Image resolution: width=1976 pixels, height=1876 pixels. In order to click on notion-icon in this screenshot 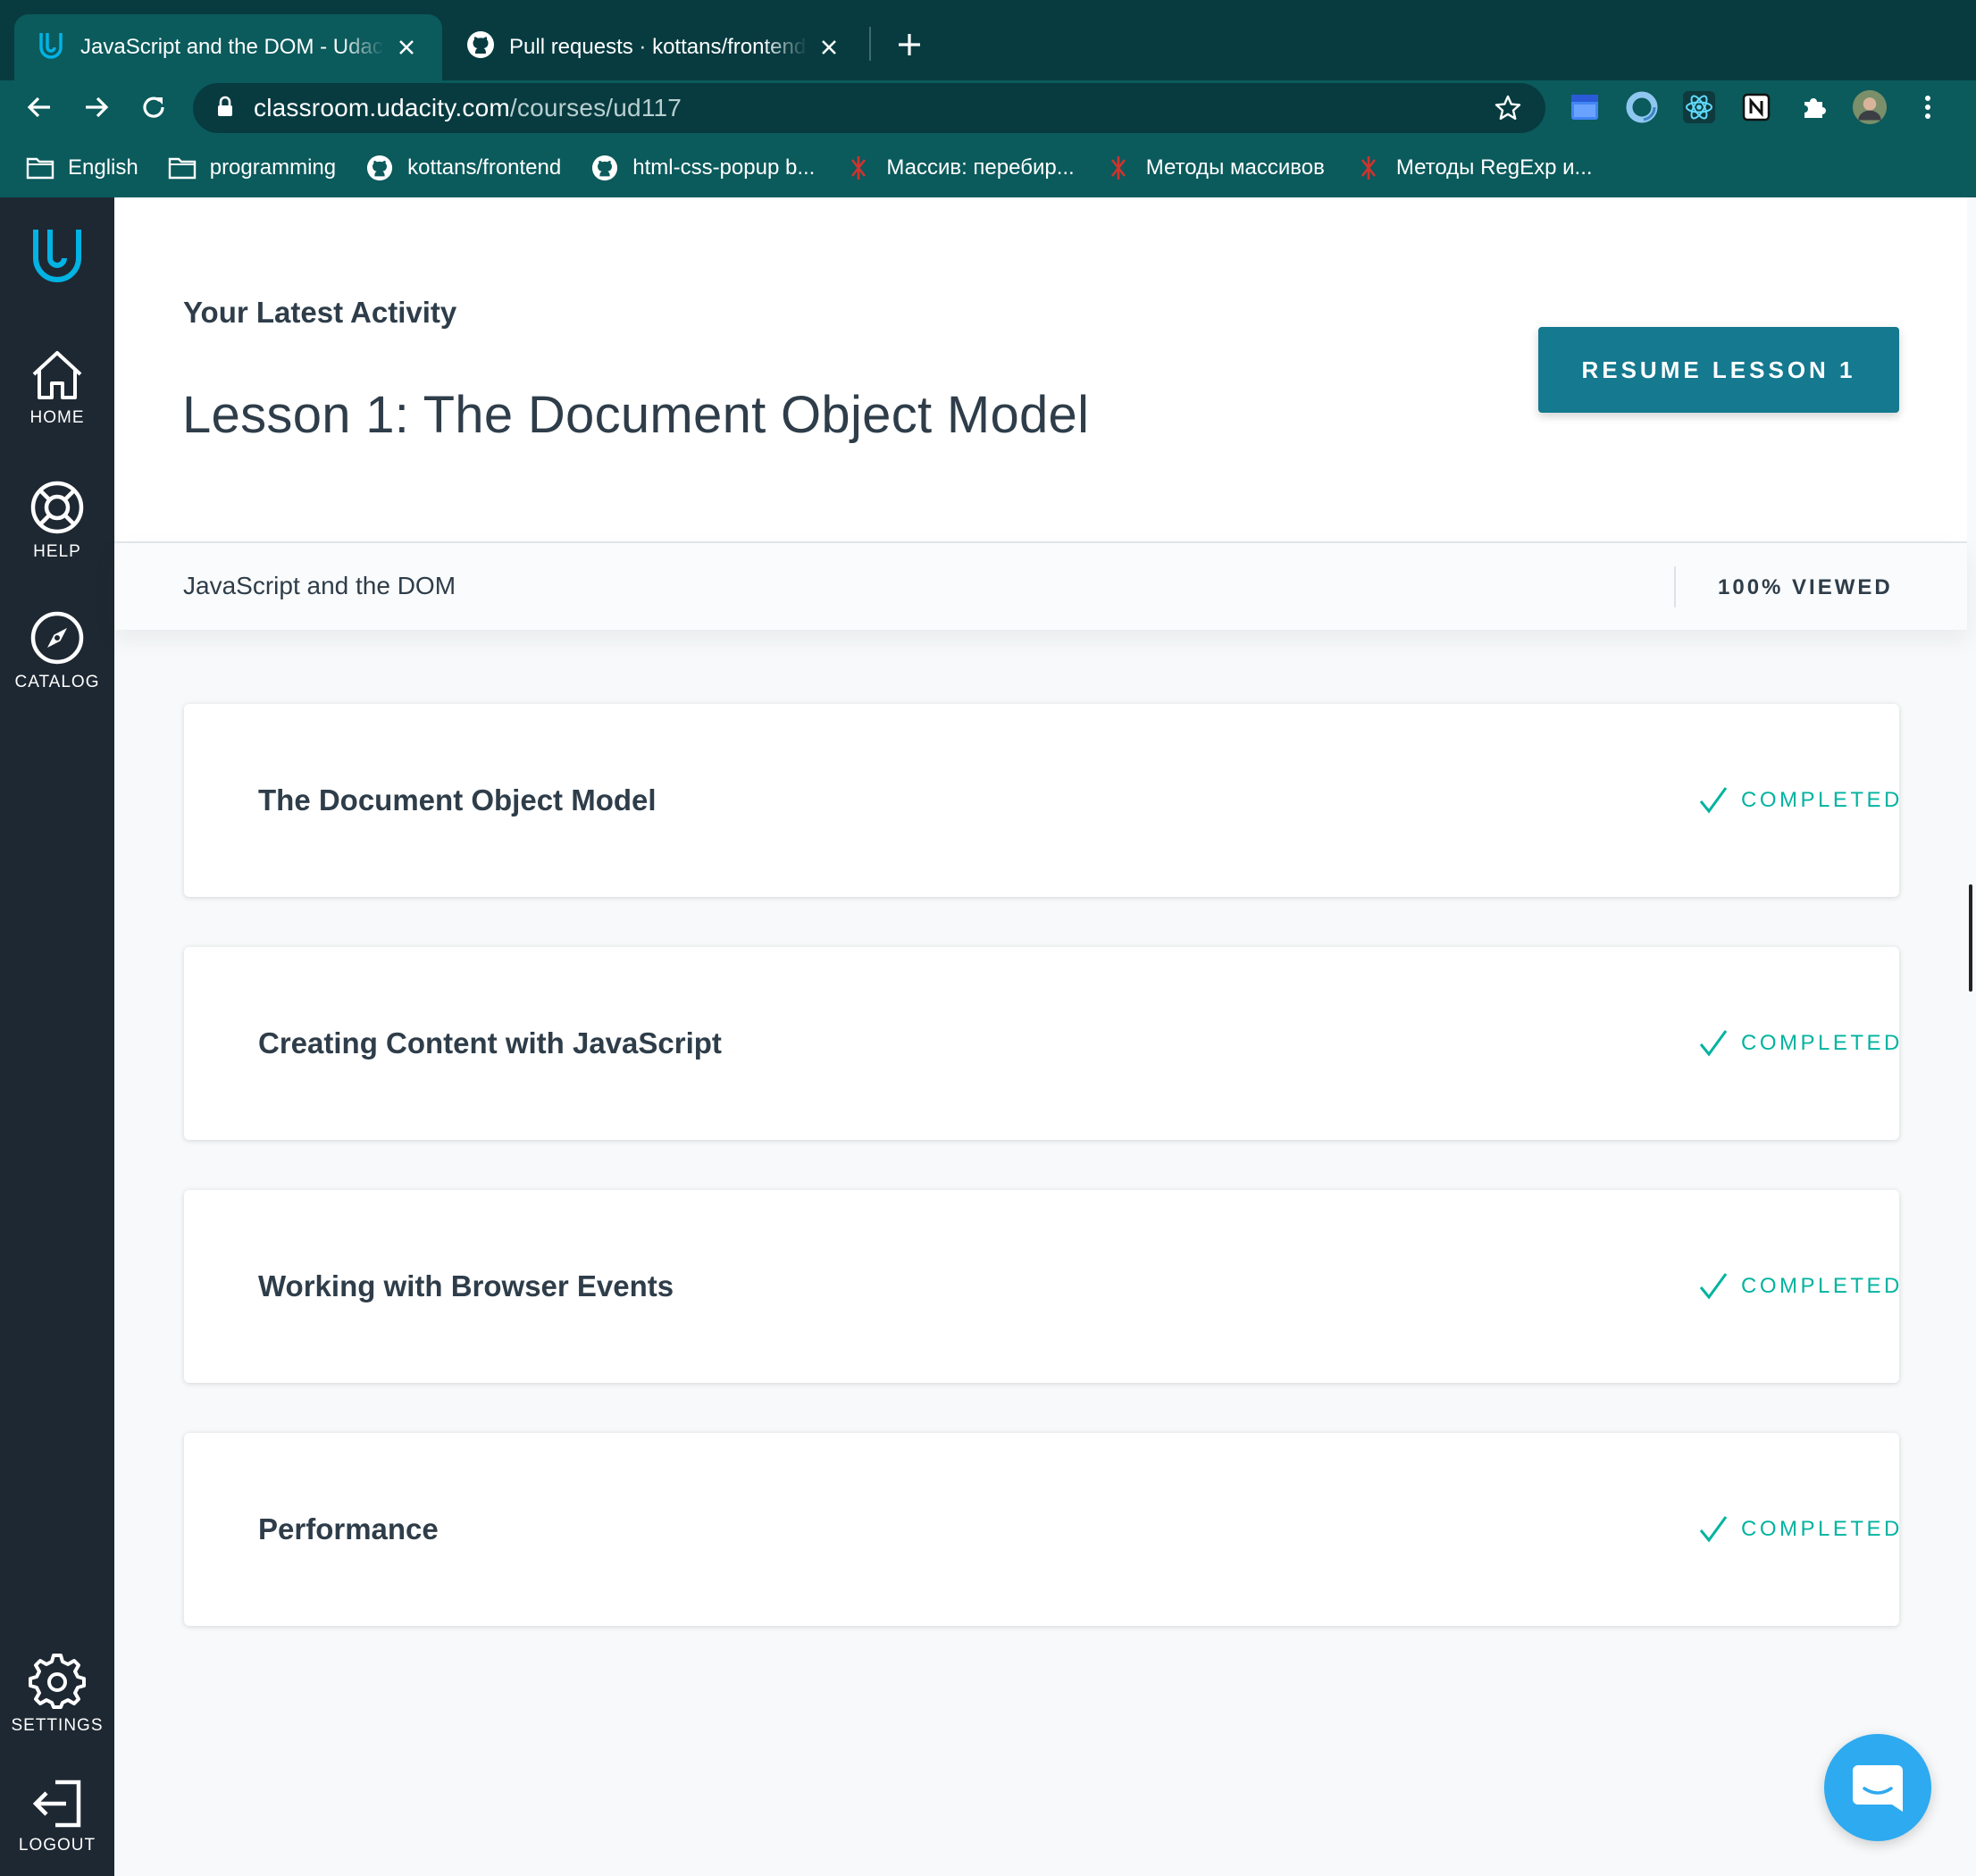, I will do `click(1756, 107)`.